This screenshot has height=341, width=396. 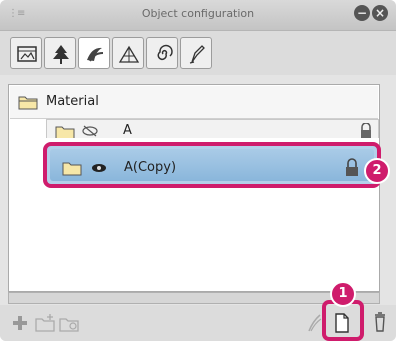 I want to click on canvas-frame-icon, so click(x=27, y=54).